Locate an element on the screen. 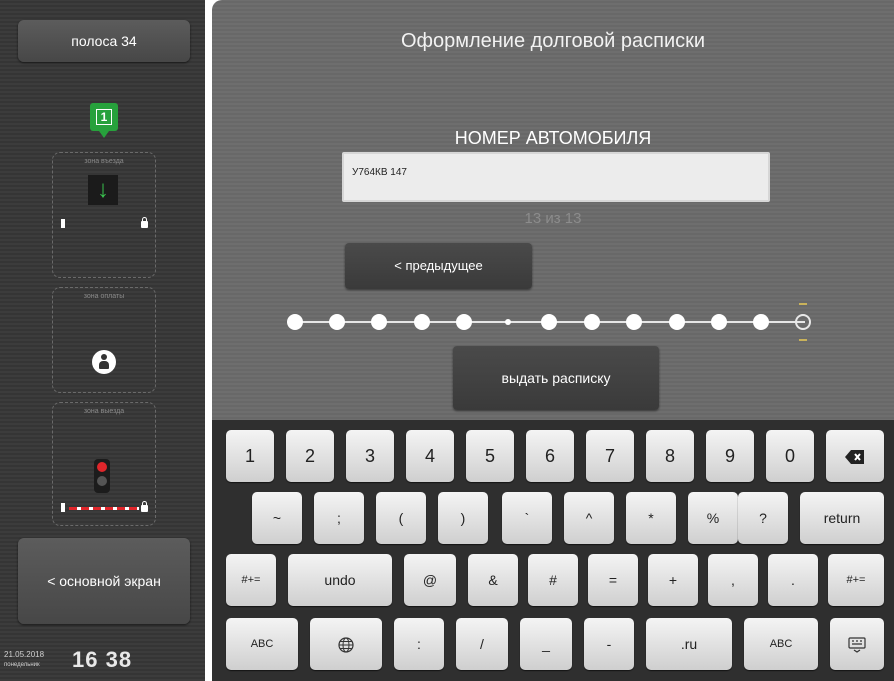  keyboard-hide-icon is located at coordinates (857, 645).